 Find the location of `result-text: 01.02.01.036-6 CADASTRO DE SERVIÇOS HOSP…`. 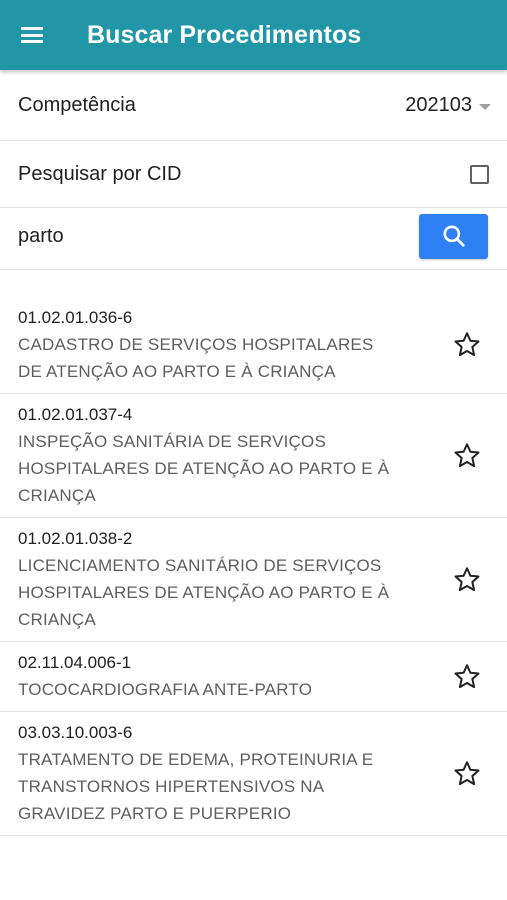

result-text: 01.02.01.036-6 CADASTRO DE SERVIÇOS HOSP… is located at coordinates (208, 345).